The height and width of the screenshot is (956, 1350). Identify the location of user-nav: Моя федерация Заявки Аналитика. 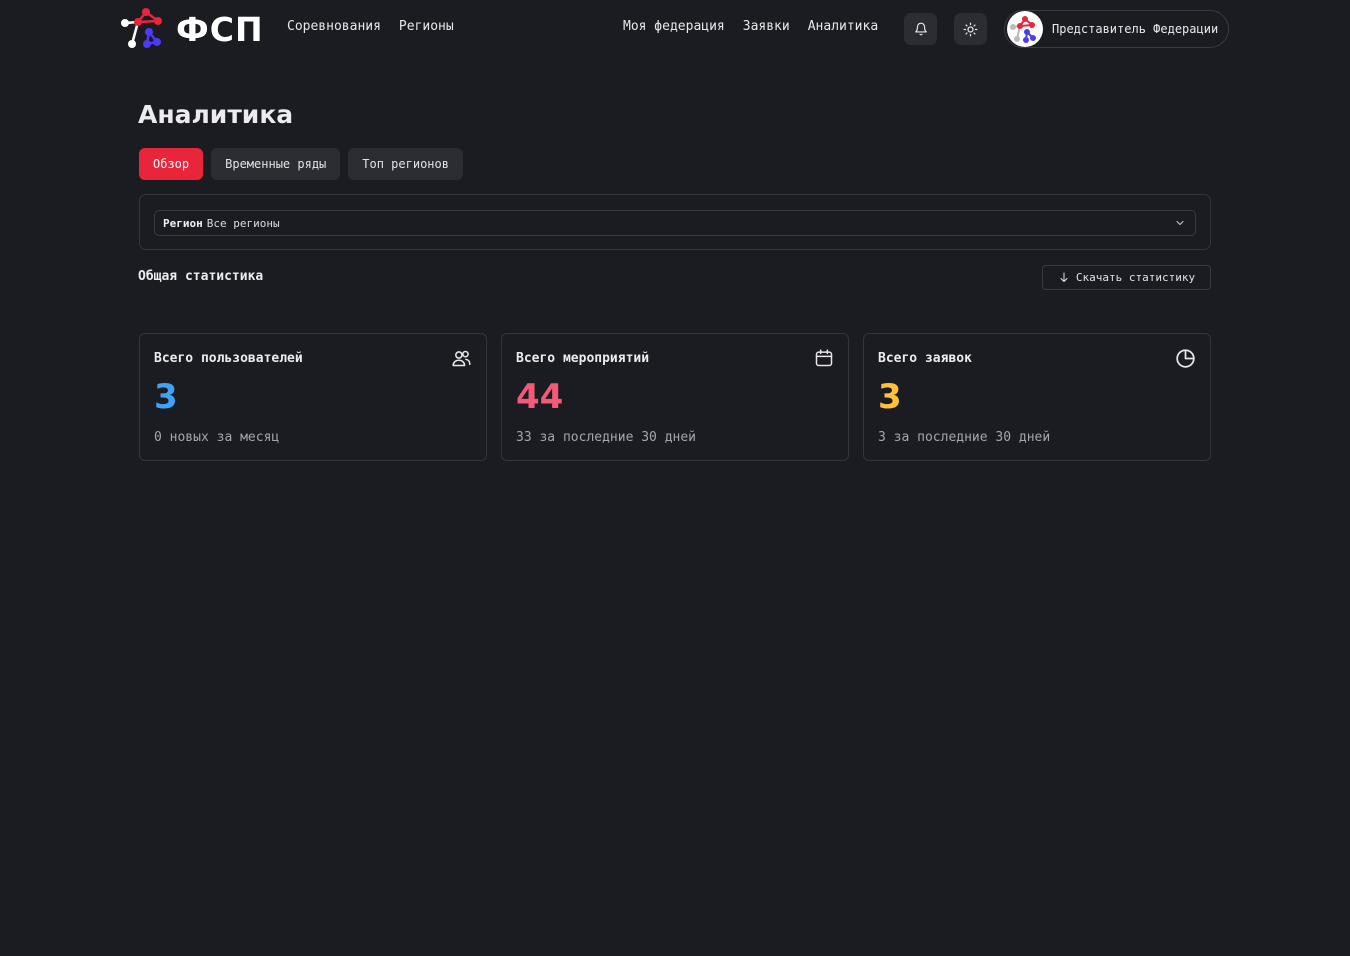
(750, 26).